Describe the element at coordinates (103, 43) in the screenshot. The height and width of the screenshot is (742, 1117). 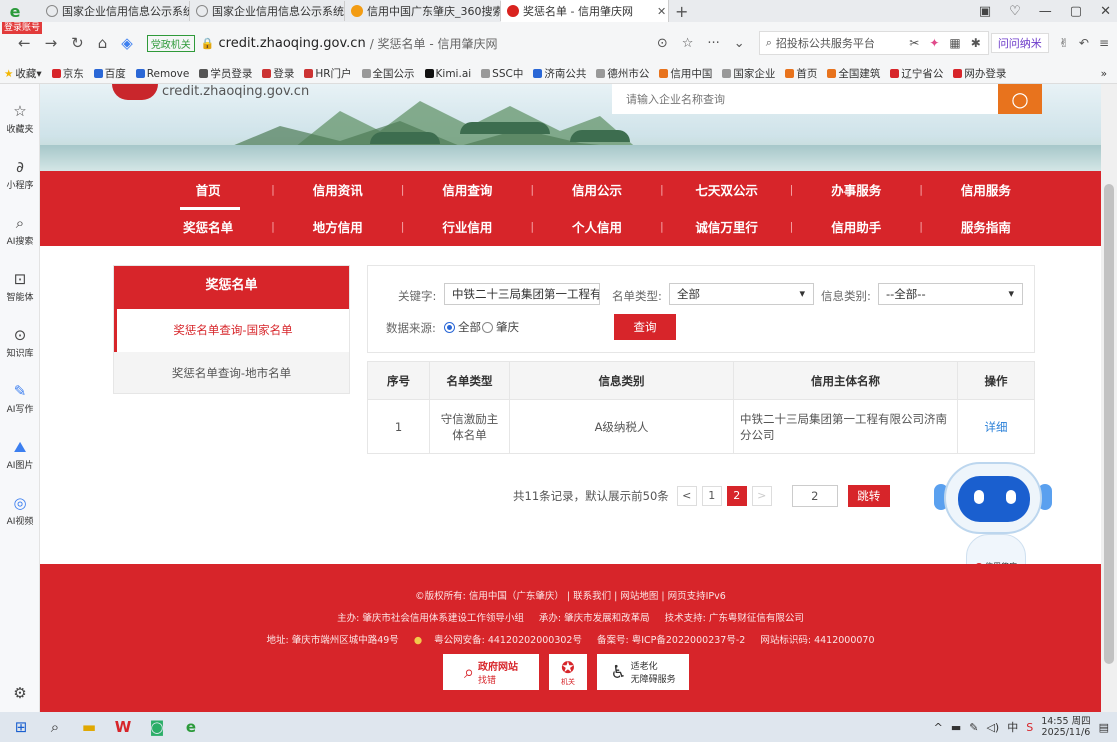
I see `home-icon: ⌂` at that location.